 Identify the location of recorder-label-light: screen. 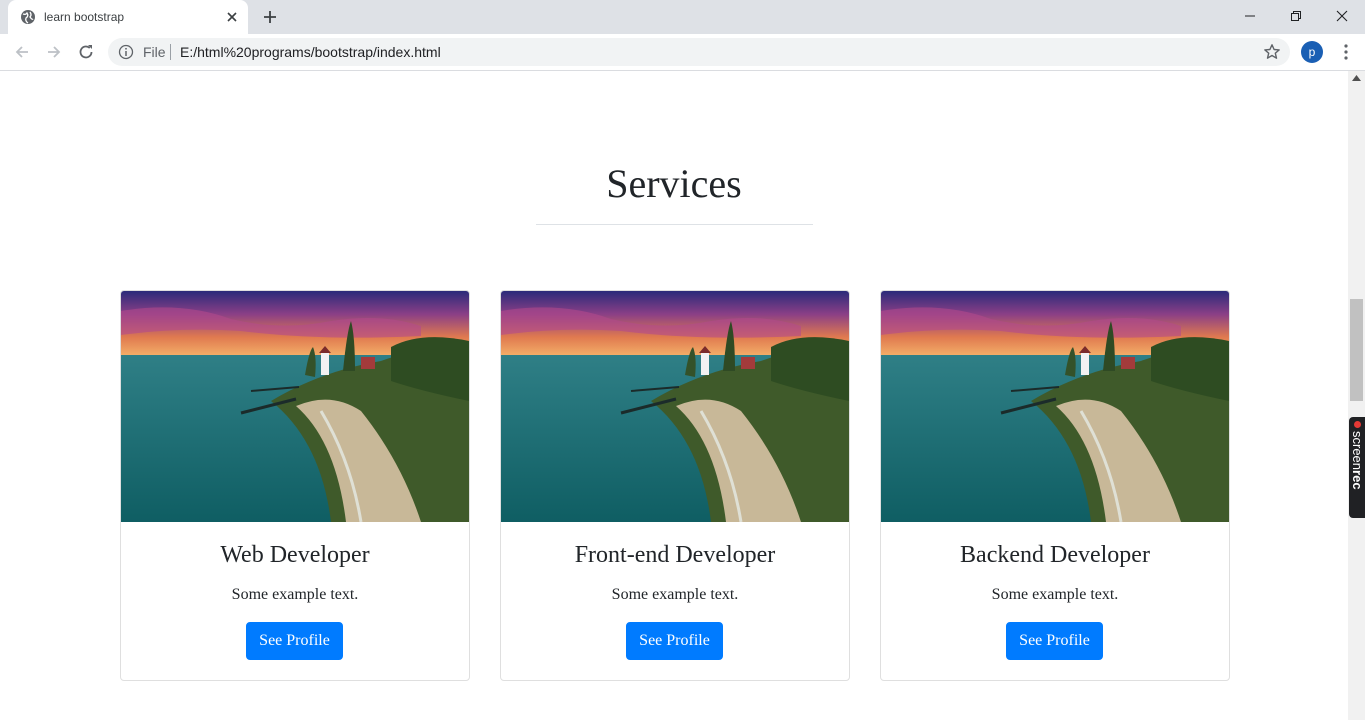
(1357, 451).